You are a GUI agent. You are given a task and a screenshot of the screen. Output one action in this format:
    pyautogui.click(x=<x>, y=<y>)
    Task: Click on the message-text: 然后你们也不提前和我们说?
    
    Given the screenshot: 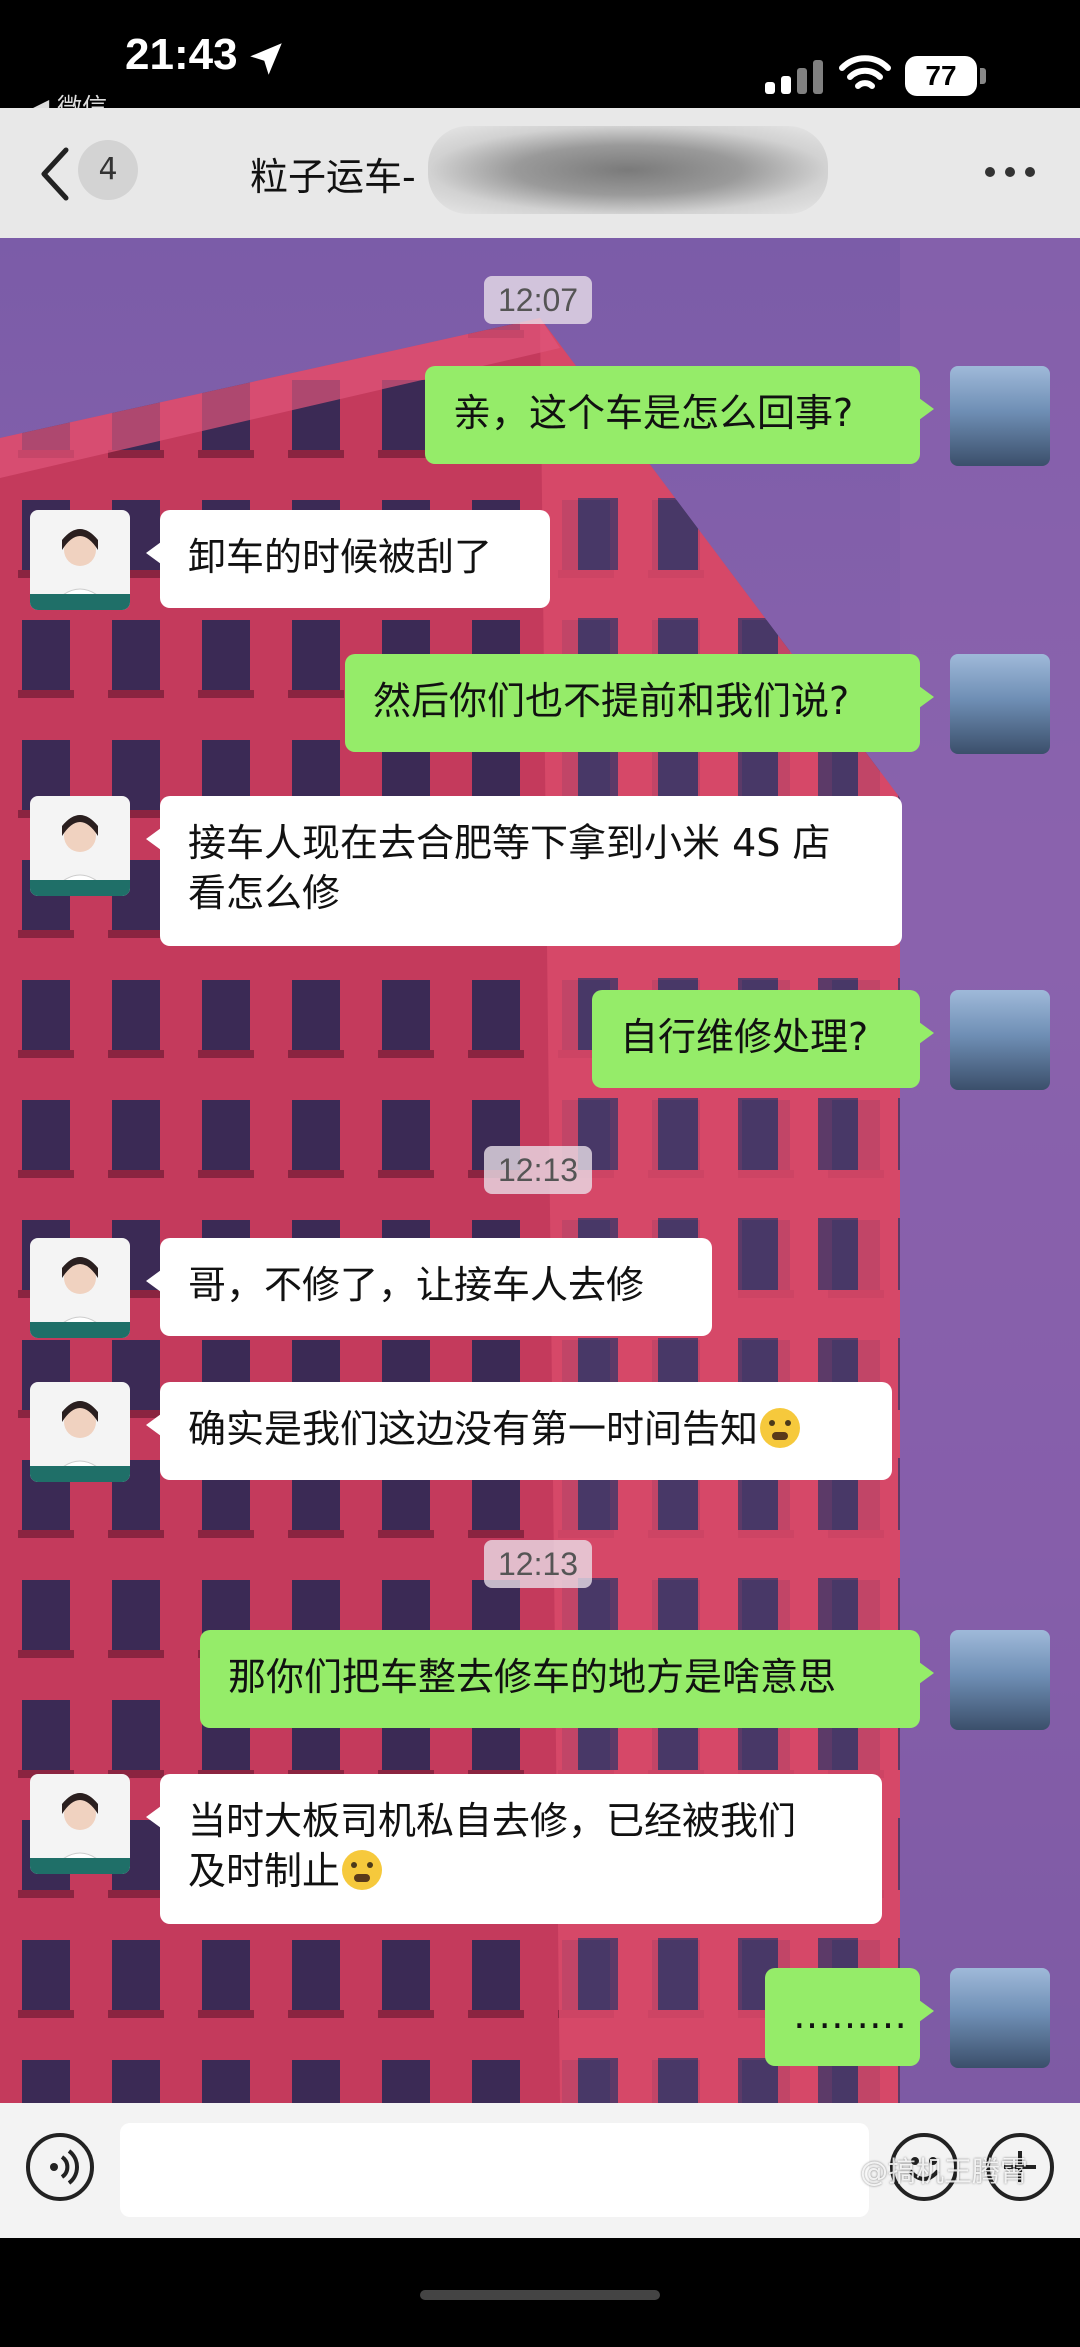 What is the action you would take?
    pyautogui.click(x=611, y=701)
    